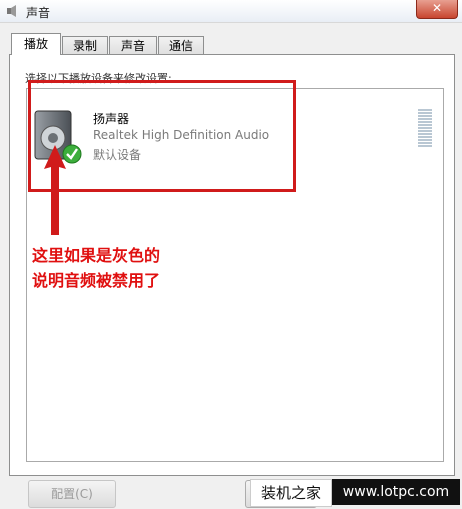 The image size is (462, 509). What do you see at coordinates (85, 45) in the screenshot?
I see `tab-recording: 录制` at bounding box center [85, 45].